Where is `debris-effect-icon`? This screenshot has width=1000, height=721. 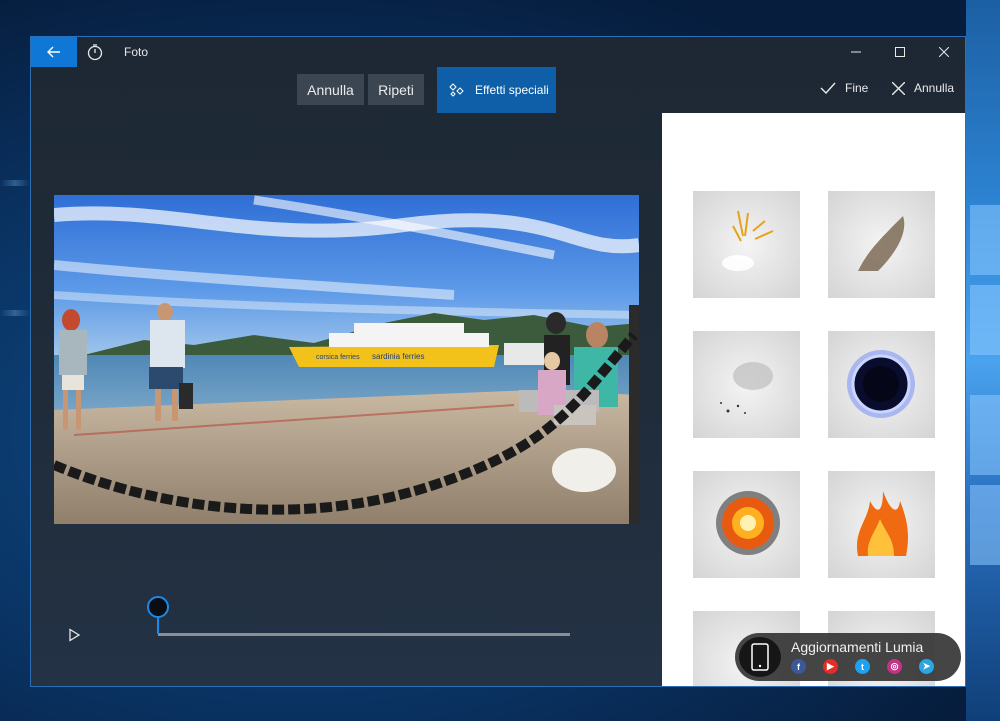
debris-effect-icon is located at coordinates (746, 388).